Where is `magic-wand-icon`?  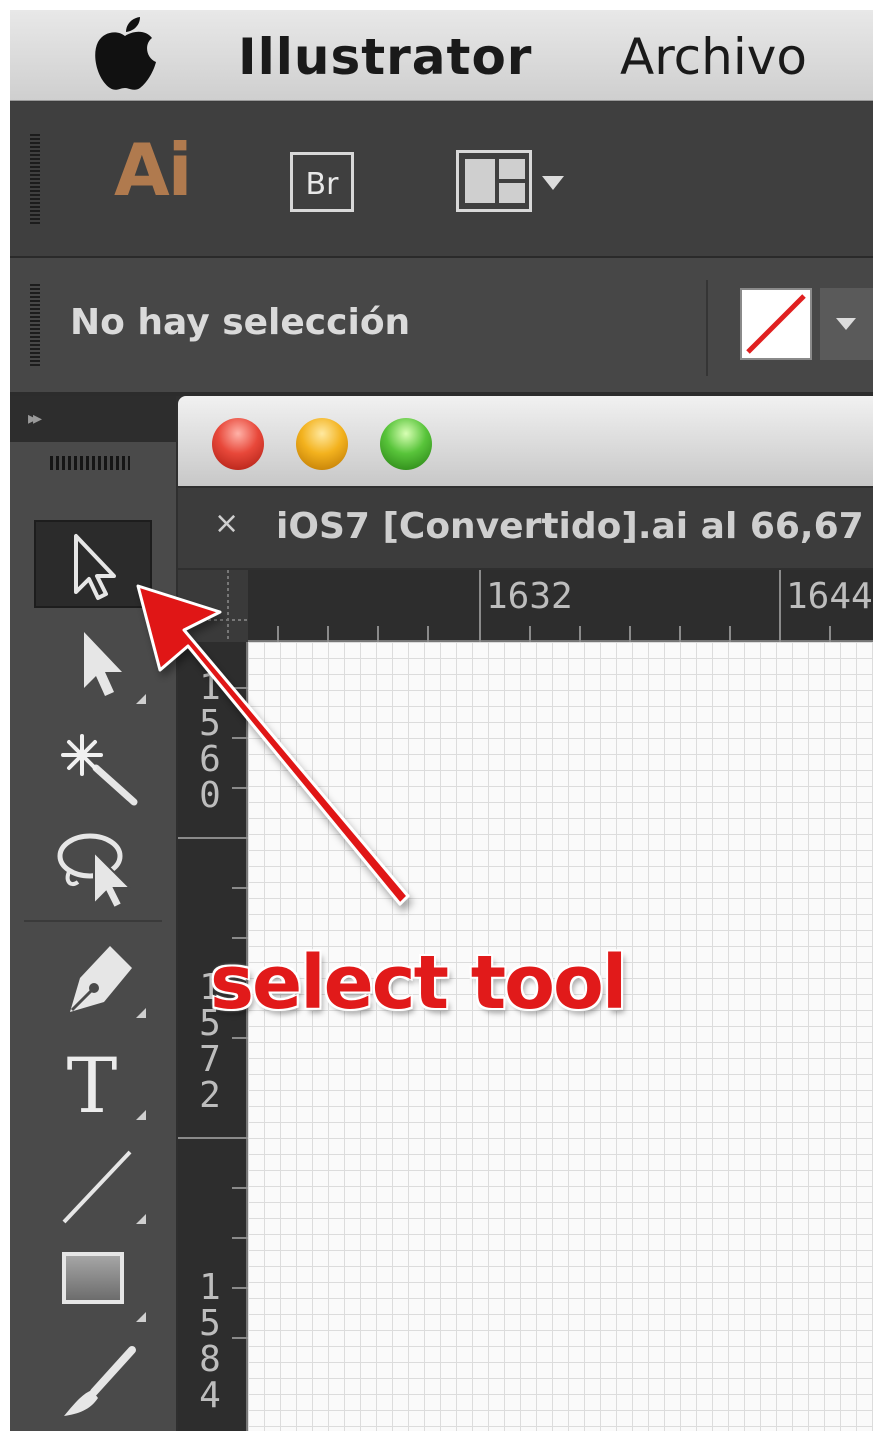
magic-wand-icon is located at coordinates (99, 770).